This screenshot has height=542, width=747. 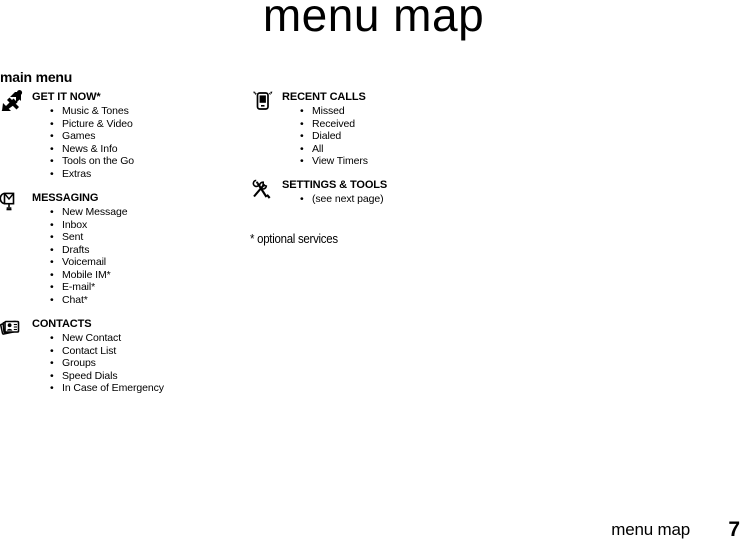 I want to click on menu-item-label: Speed Dials, so click(x=90, y=375).